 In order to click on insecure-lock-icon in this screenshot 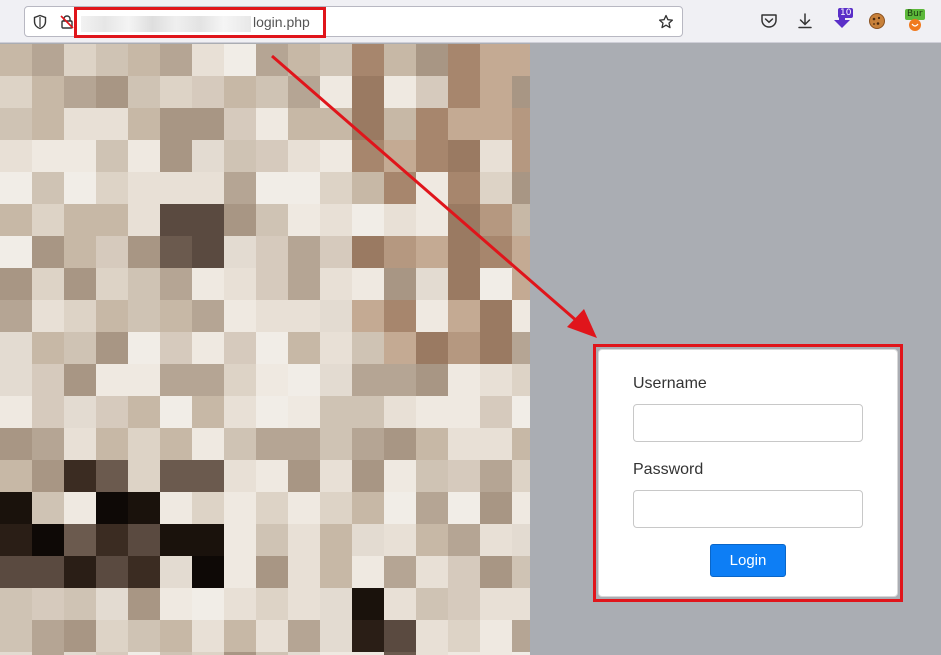, I will do `click(67, 22)`.